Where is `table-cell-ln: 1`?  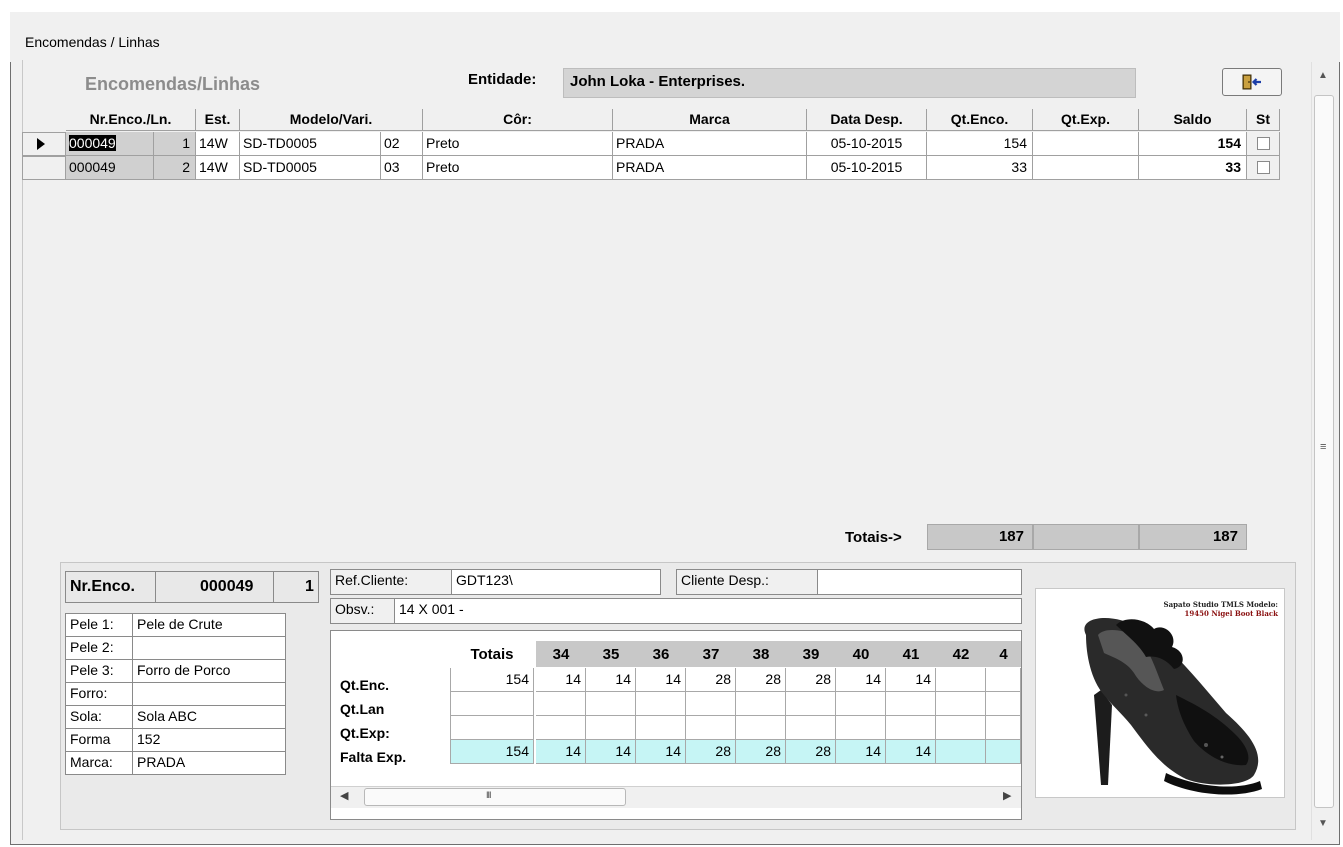
table-cell-ln: 1 is located at coordinates (175, 144).